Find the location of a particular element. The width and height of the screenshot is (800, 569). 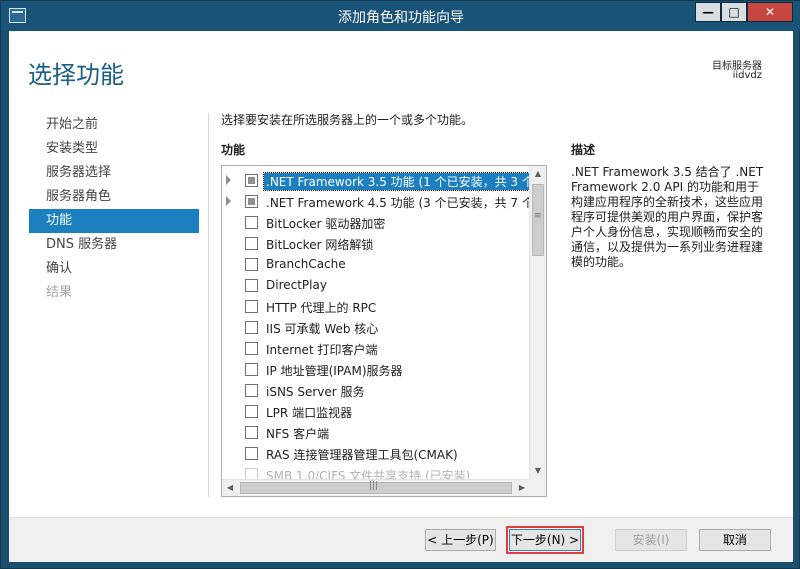

feature-label: iSNS Server 服务 is located at coordinates (315, 392).